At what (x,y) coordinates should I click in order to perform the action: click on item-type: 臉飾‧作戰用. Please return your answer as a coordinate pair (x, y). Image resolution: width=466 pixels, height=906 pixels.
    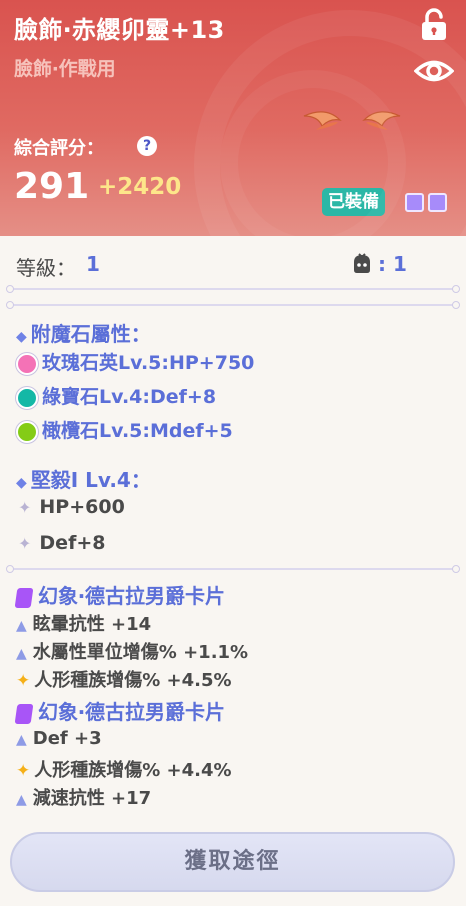
    Looking at the image, I should click on (65, 69).